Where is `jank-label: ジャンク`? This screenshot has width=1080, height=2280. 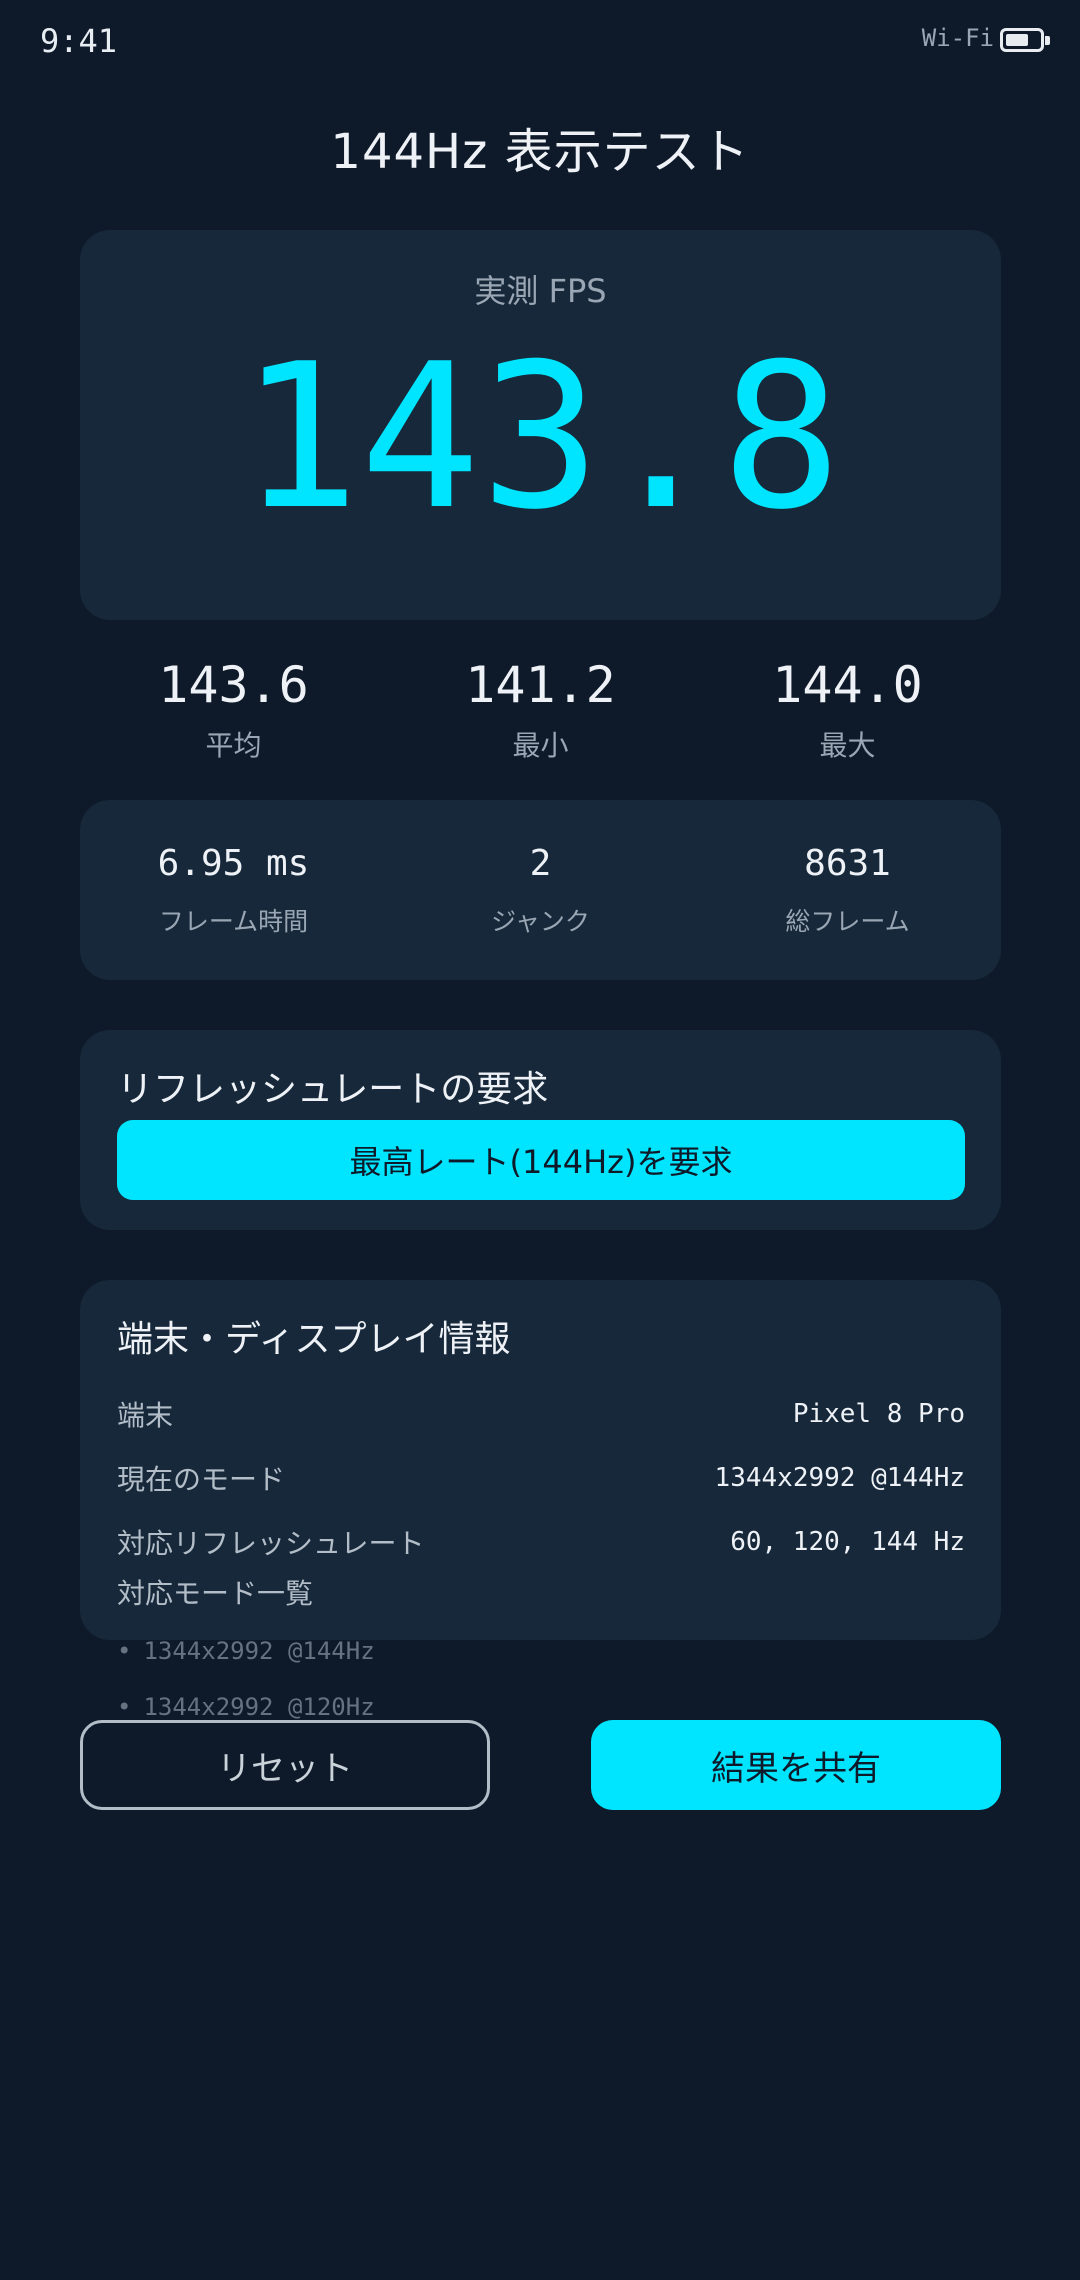 jank-label: ジャンク is located at coordinates (540, 921).